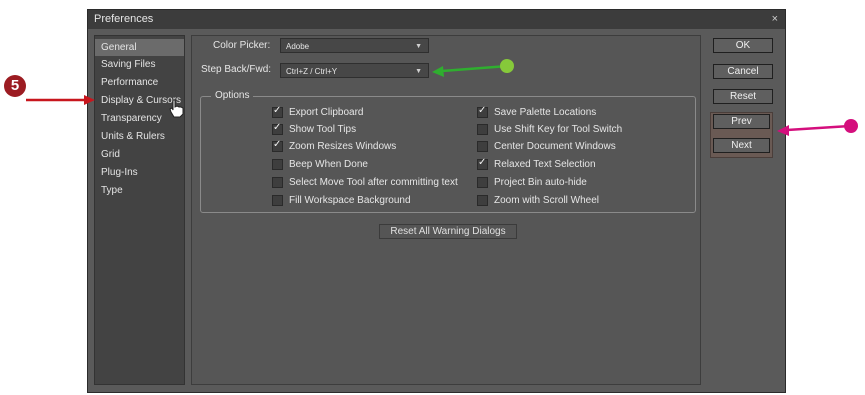 Image resolution: width=865 pixels, height=395 pixels. I want to click on step-back-select: Ctrl+Z / Ctrl+Y ▼, so click(354, 70).